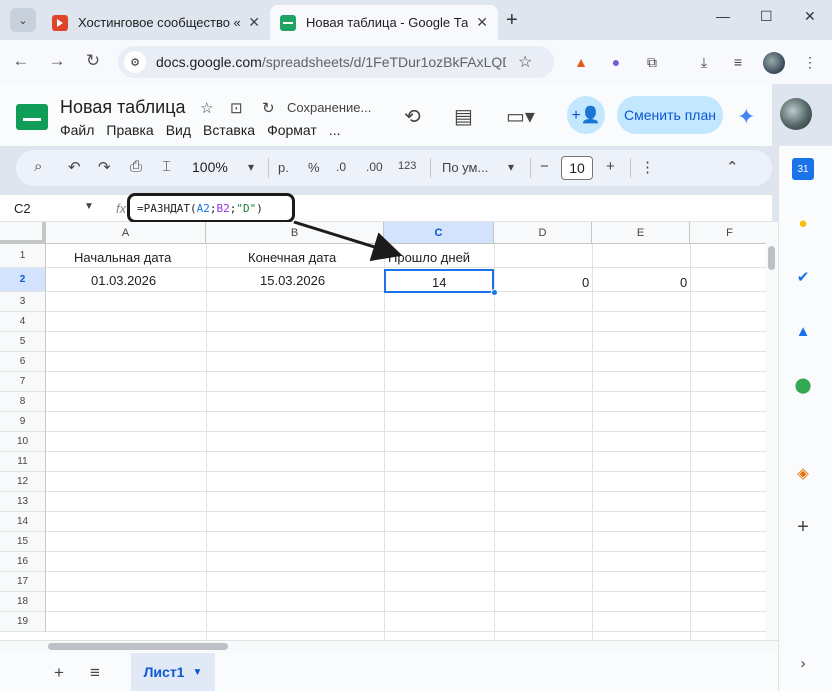 The width and height of the screenshot is (832, 691). Describe the element at coordinates (59, 673) in the screenshot. I see `add-sheet-icon: +` at that location.